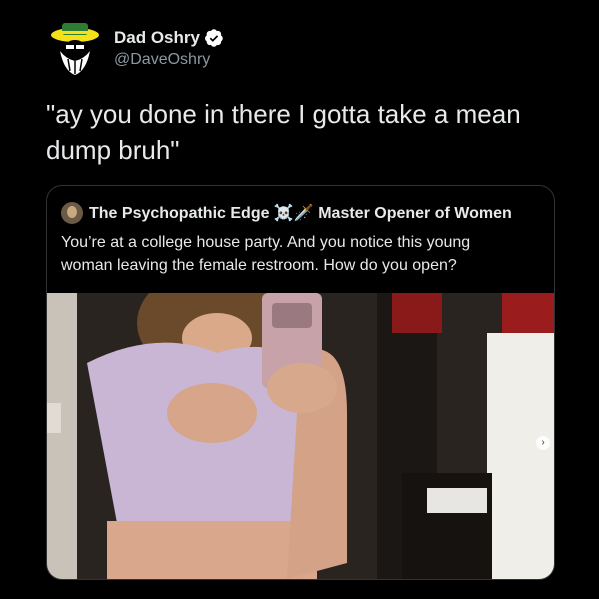 The image size is (599, 599). Describe the element at coordinates (214, 37) in the screenshot. I see `verified-badge-icon` at that location.